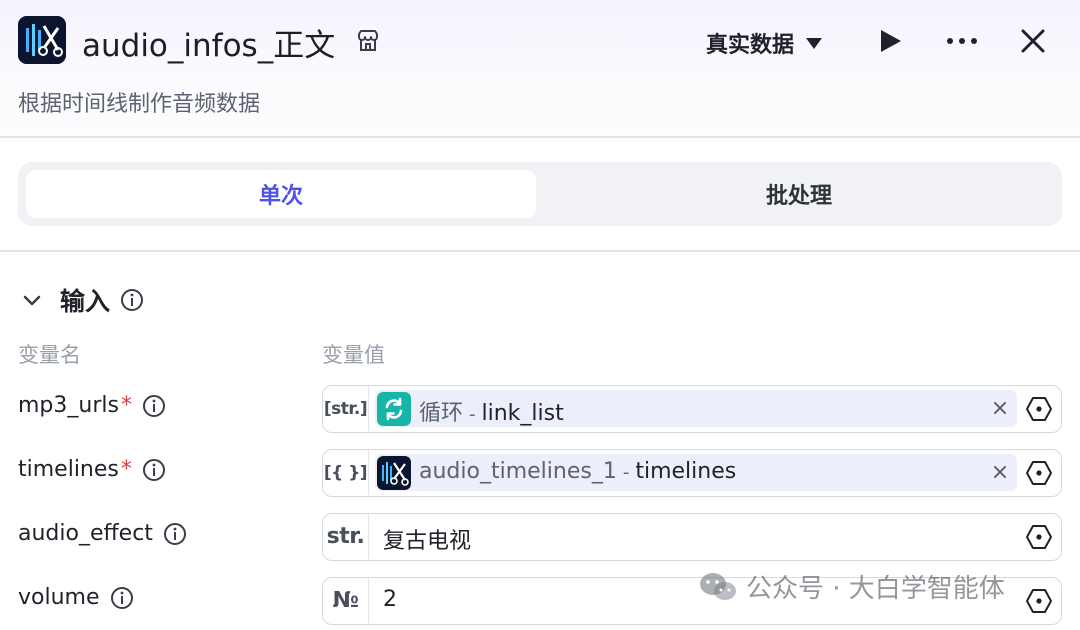 The image size is (1080, 630). I want to click on variable-label: audio_effect, so click(102, 533).